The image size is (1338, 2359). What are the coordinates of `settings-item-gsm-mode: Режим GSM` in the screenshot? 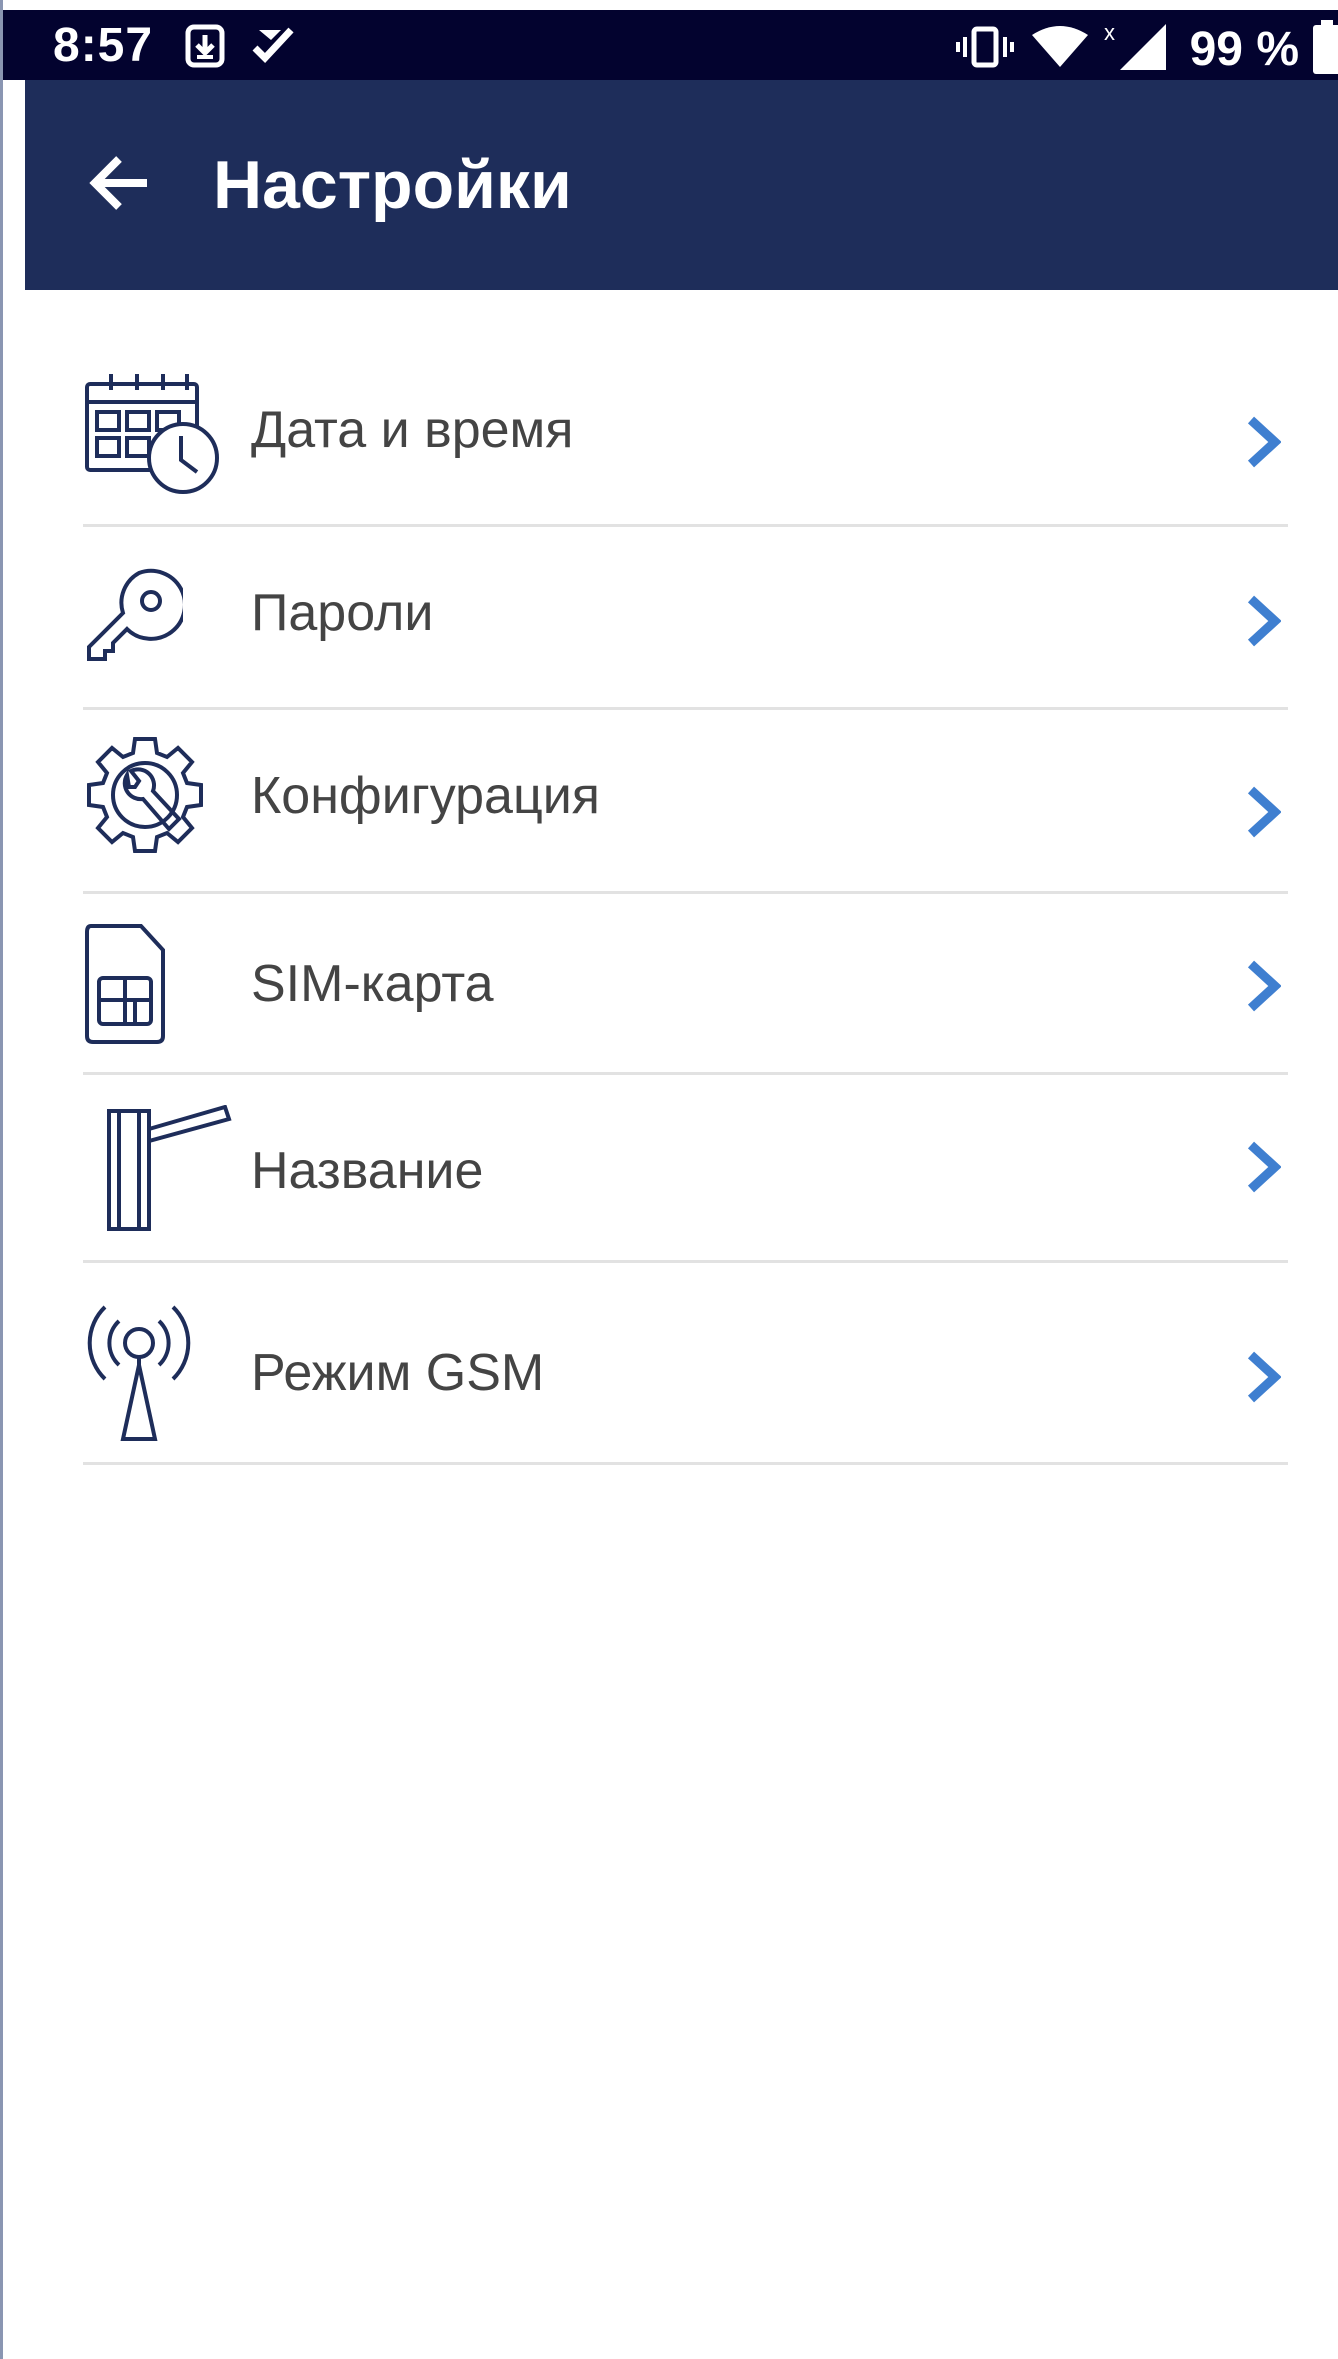 It's located at (685, 1364).